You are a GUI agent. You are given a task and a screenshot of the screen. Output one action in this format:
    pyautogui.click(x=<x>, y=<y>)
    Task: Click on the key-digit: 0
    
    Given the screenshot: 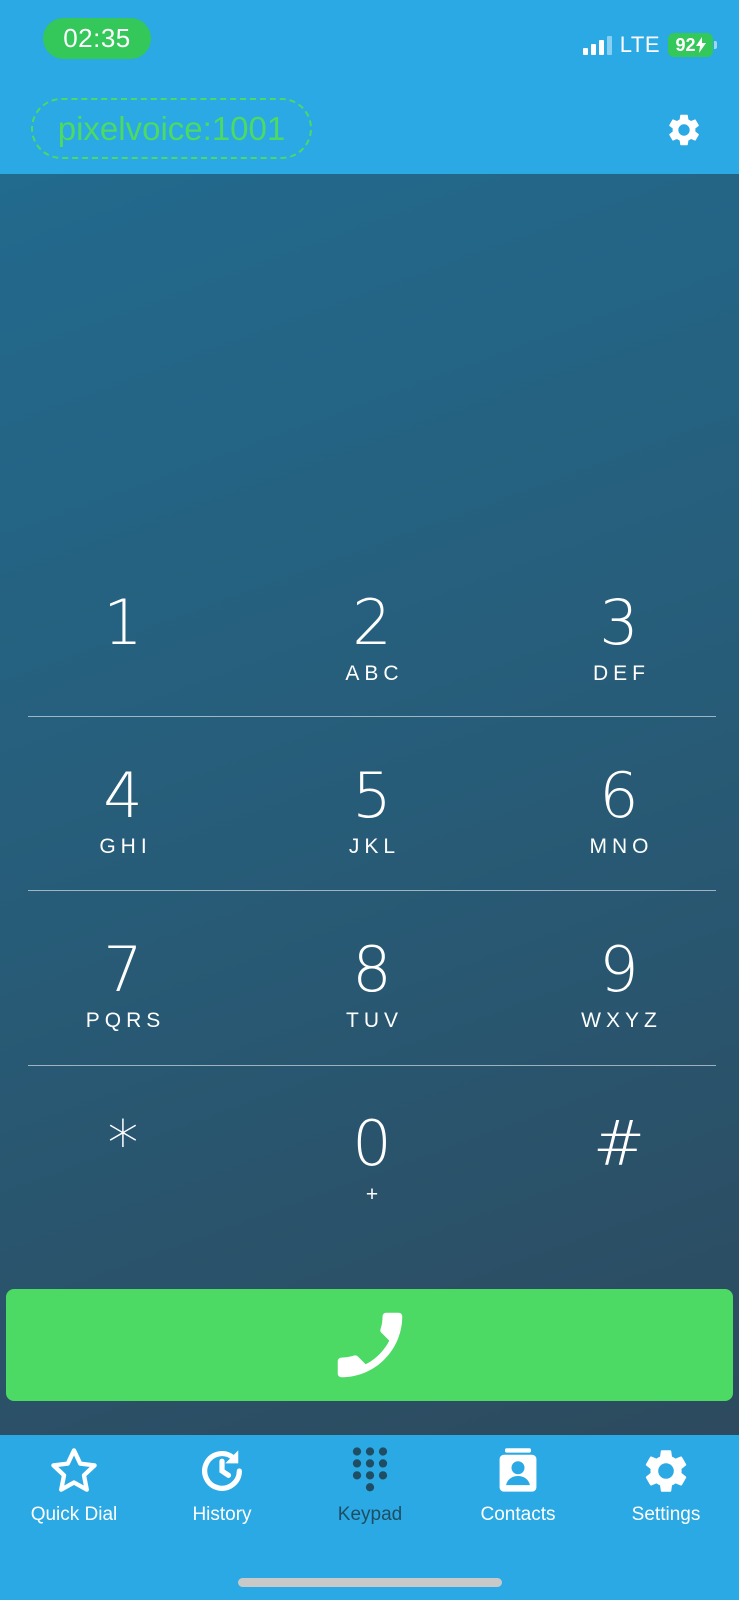 What is the action you would take?
    pyautogui.click(x=372, y=1143)
    